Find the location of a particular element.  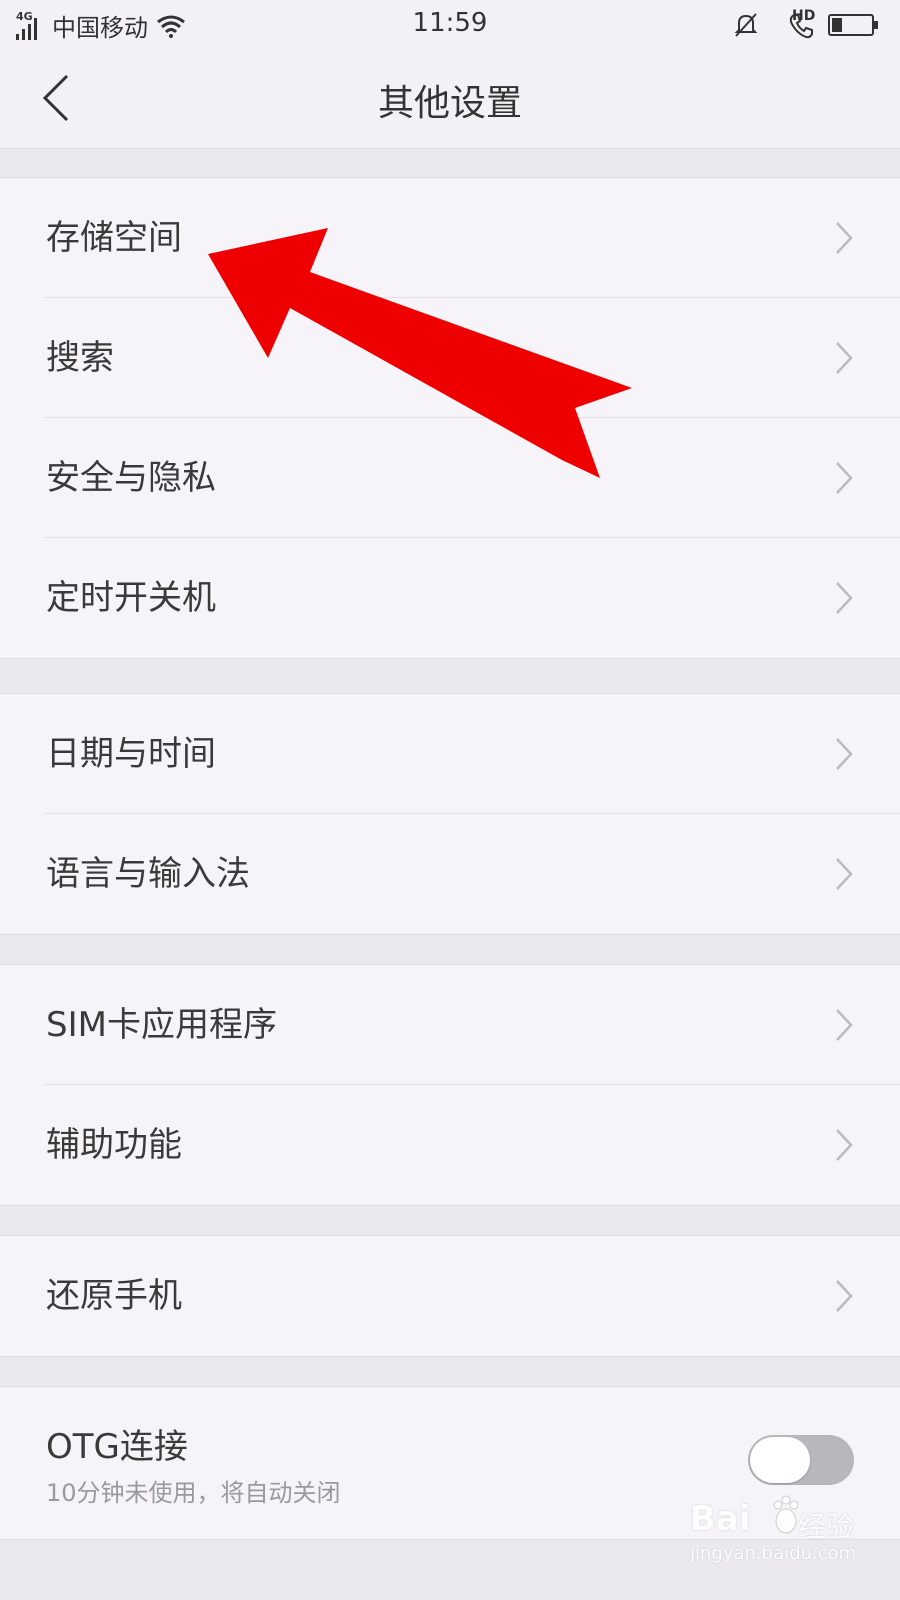

battery-icon is located at coordinates (853, 25).